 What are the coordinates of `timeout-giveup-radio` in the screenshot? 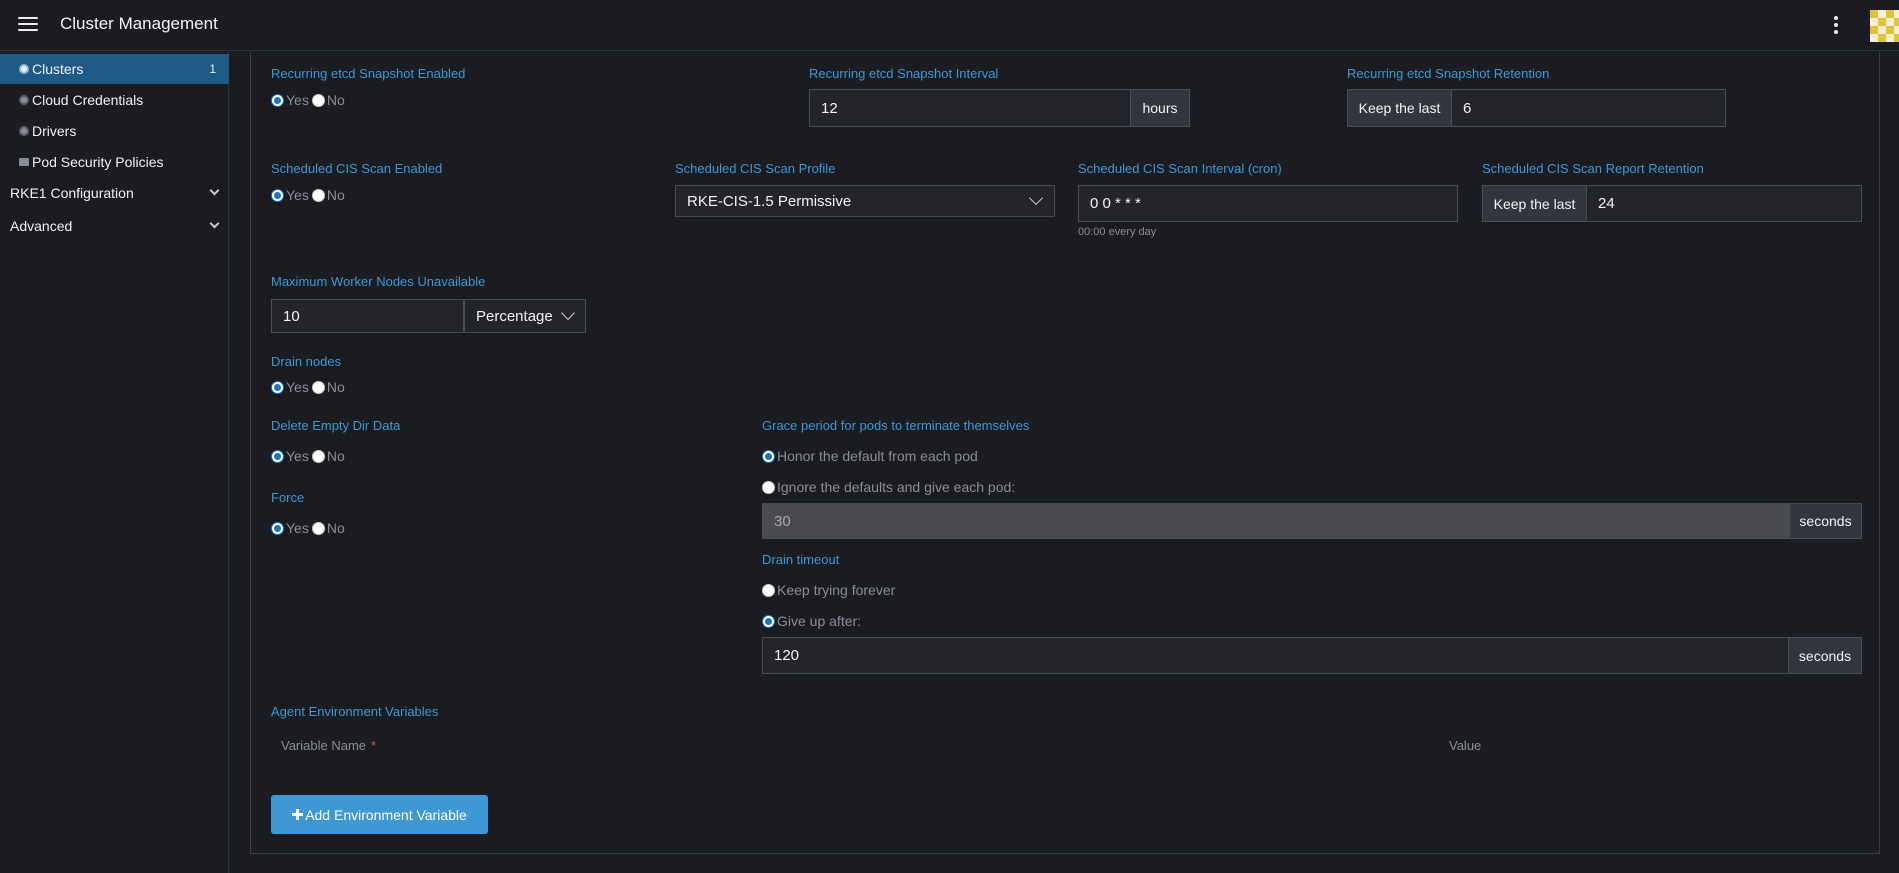 It's located at (768, 621).